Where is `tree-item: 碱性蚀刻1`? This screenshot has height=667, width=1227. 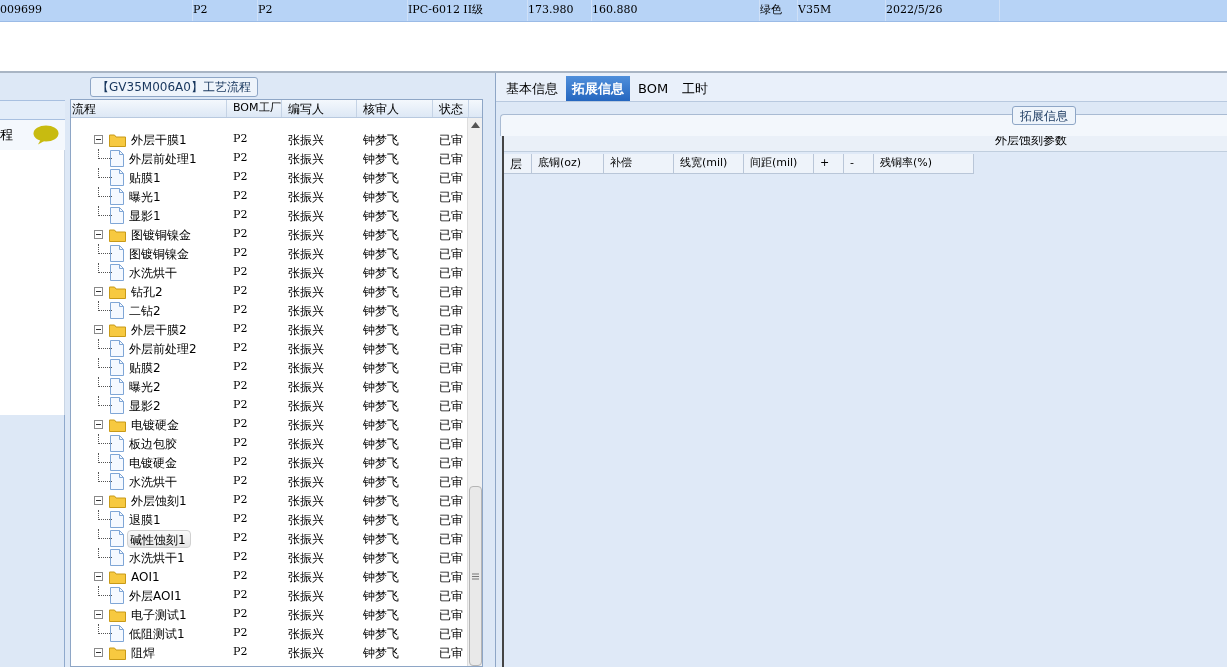
tree-item: 碱性蚀刻1 is located at coordinates (159, 538).